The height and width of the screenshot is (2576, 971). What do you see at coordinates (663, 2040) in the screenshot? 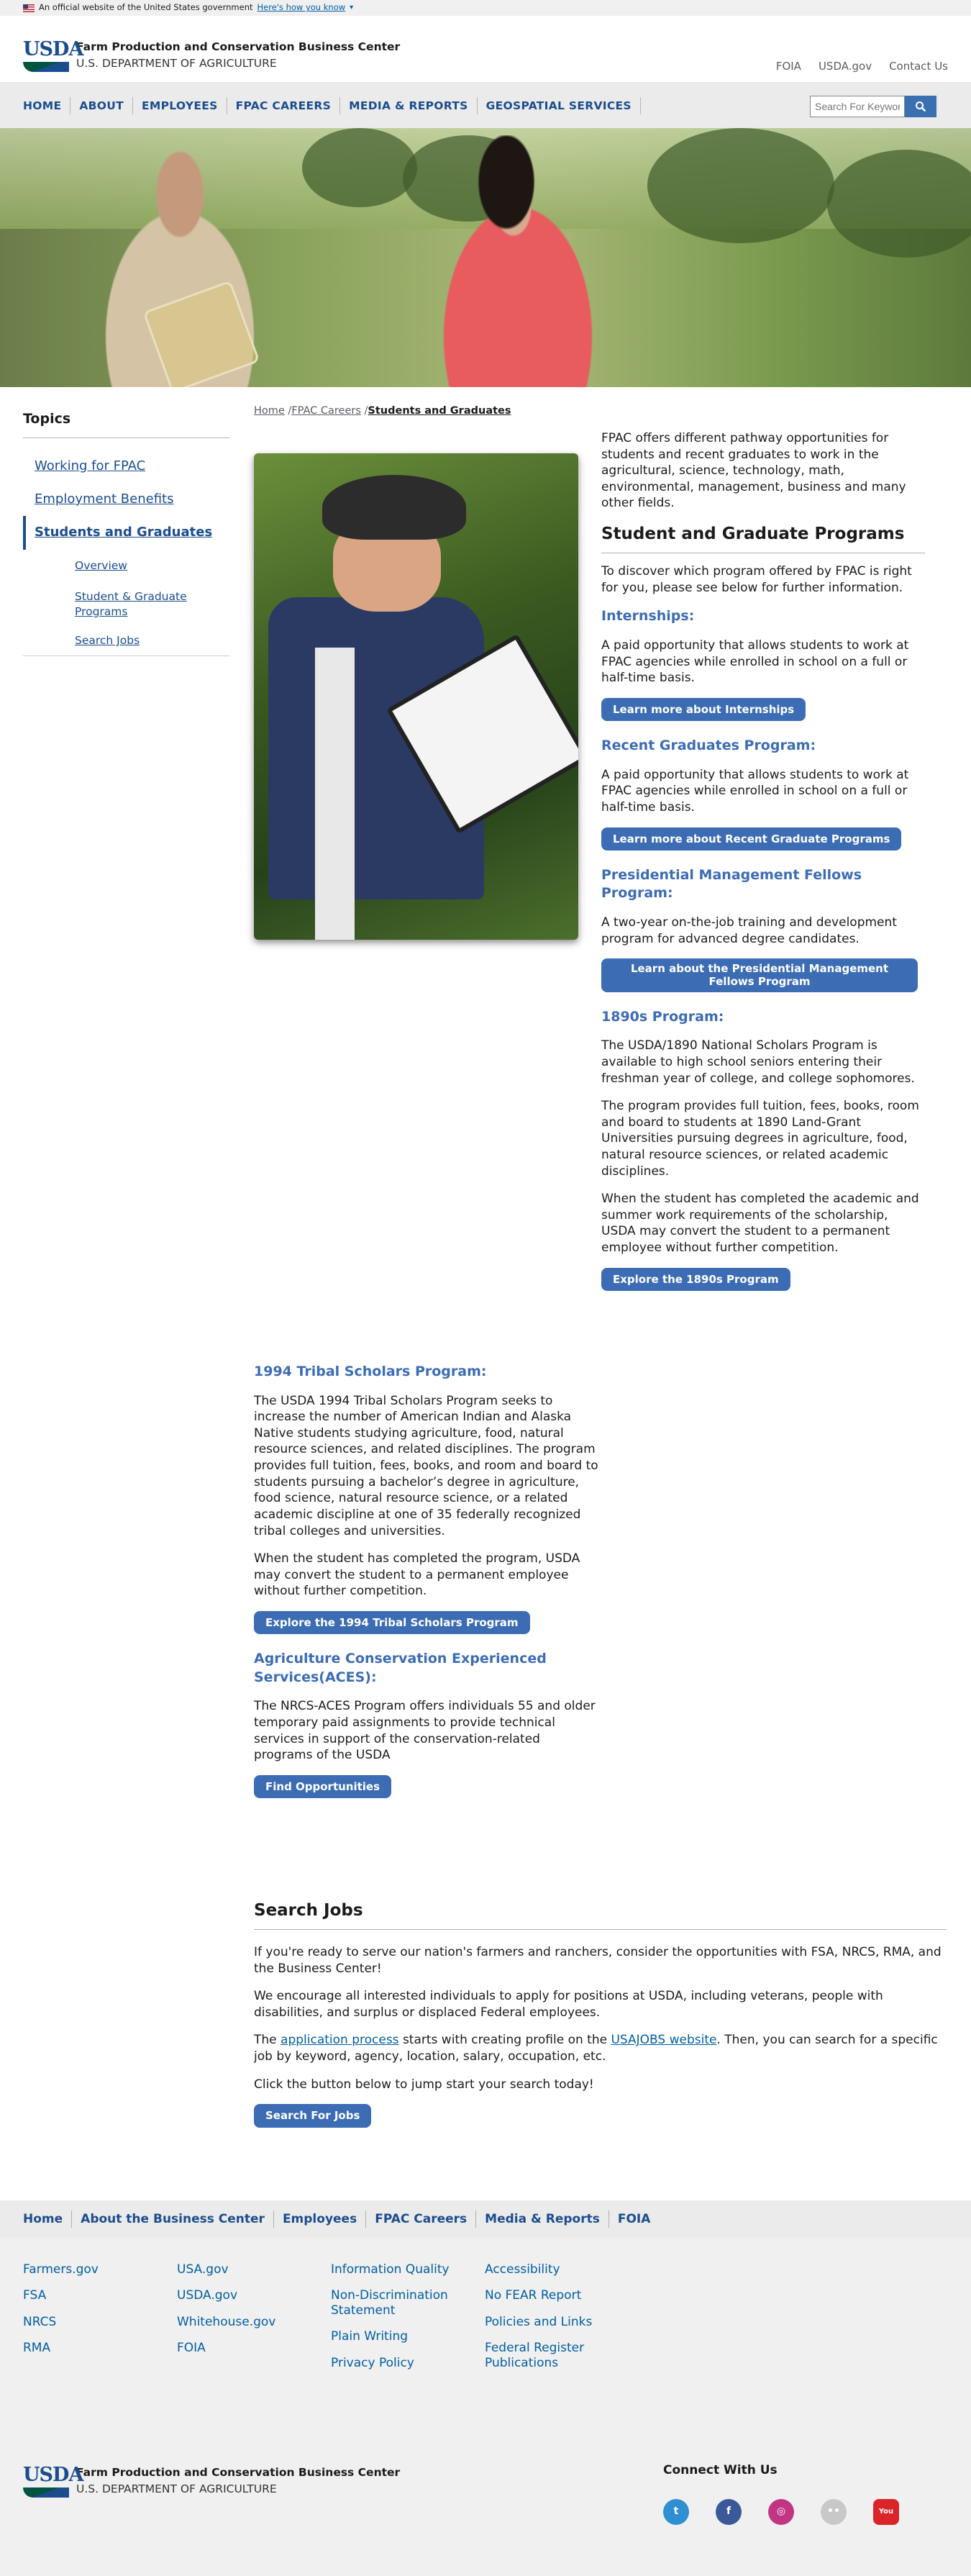
I see `usajobs-link: USAJOBS website` at bounding box center [663, 2040].